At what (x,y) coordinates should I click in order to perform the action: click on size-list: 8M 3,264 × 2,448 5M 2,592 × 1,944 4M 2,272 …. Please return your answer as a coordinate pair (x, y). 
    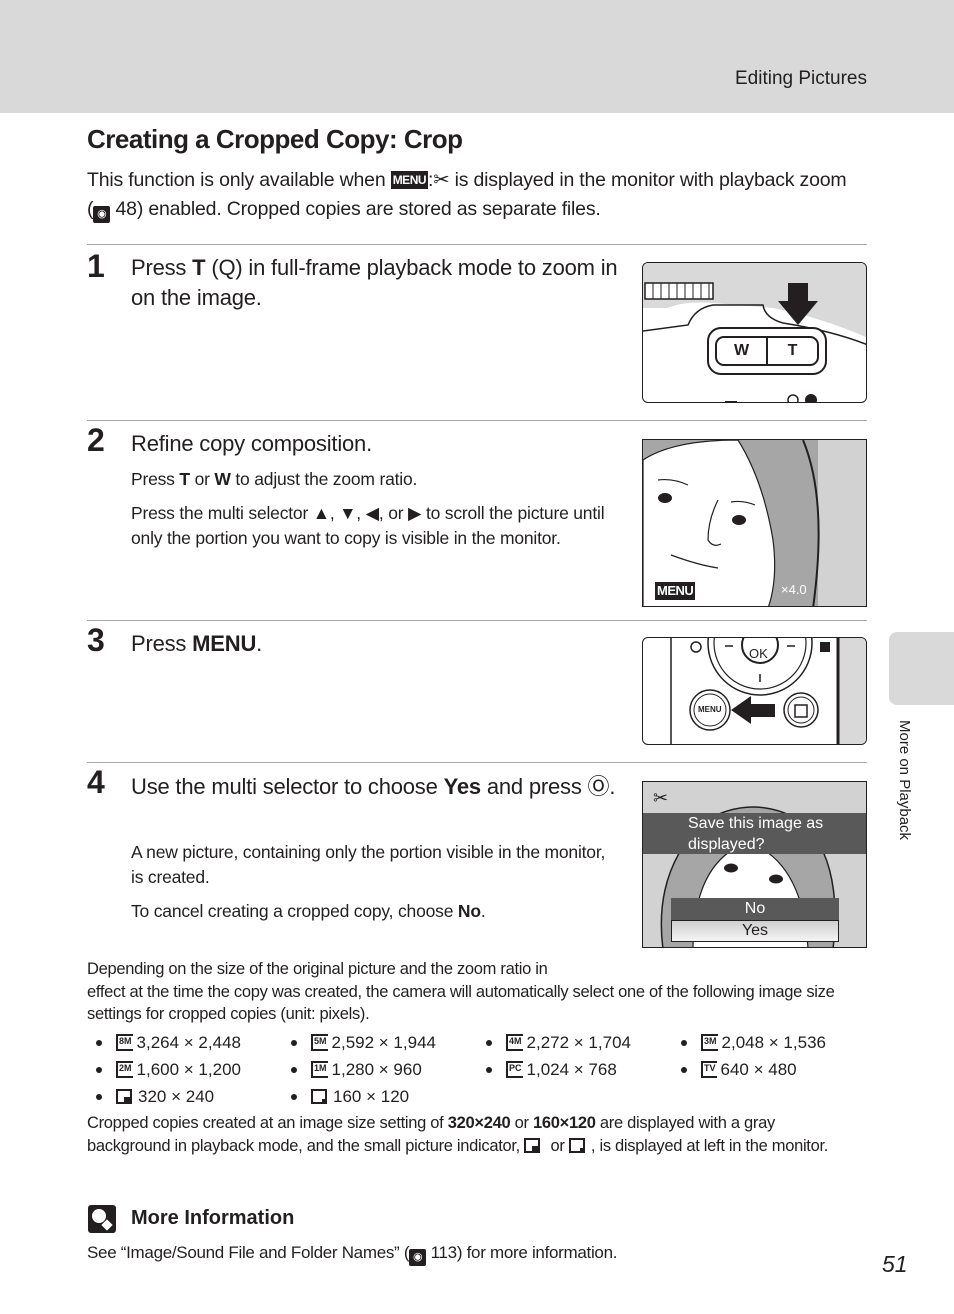
    Looking at the image, I should click on (476, 1069).